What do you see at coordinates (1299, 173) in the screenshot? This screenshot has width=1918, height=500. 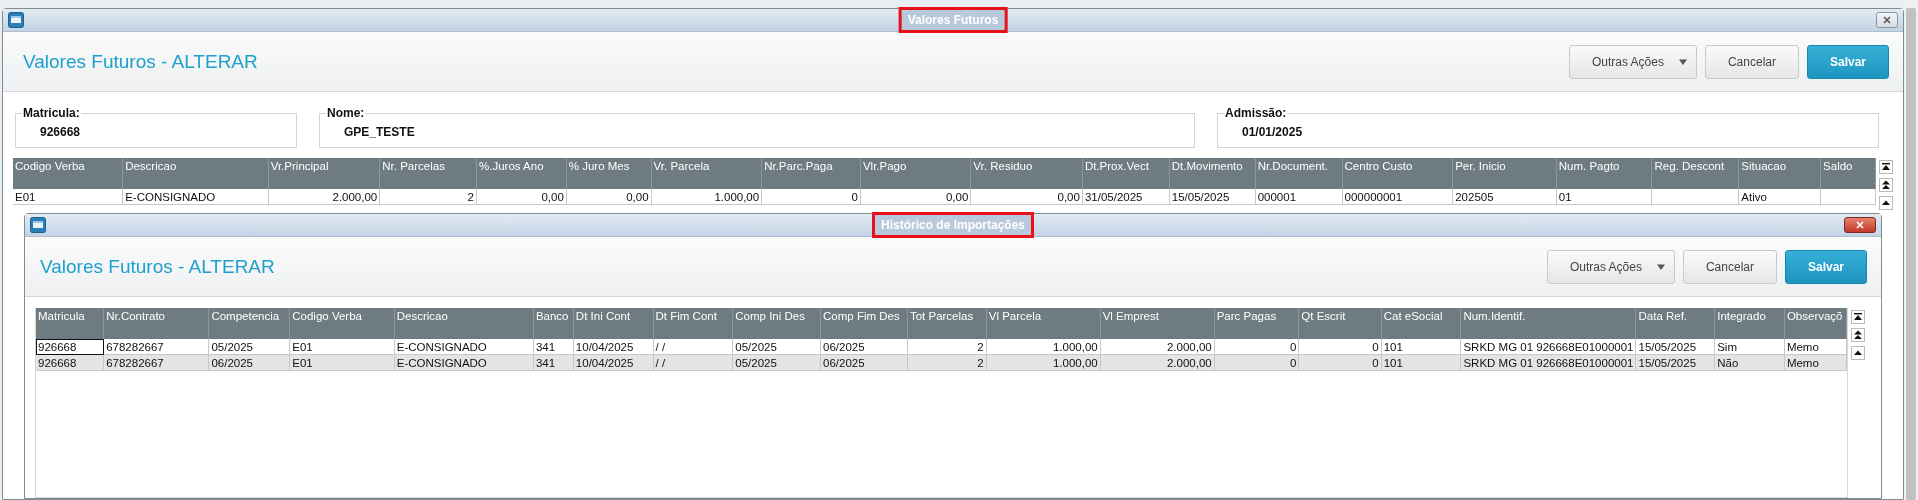 I see `column-header: Nr.Document.` at bounding box center [1299, 173].